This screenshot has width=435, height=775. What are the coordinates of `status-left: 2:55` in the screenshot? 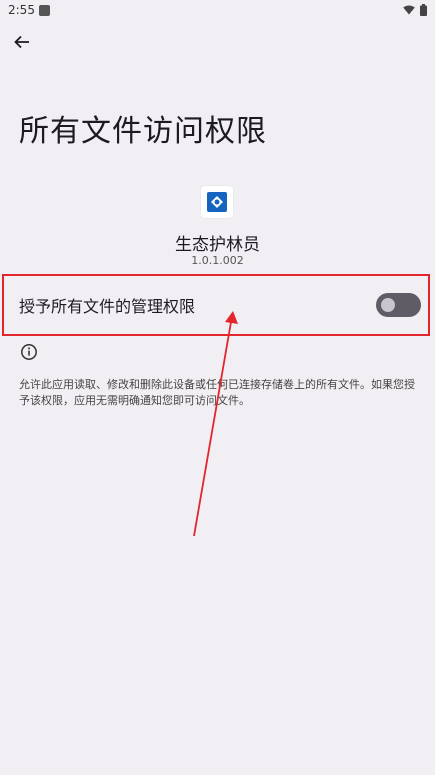 It's located at (29, 10).